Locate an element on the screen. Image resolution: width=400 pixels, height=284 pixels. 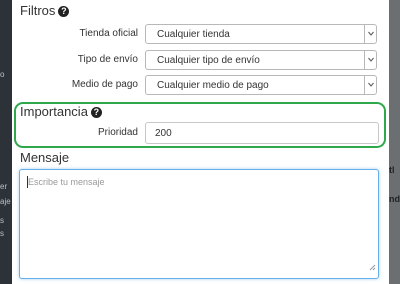
payment-method-select: Cualquier medio de pago is located at coordinates (261, 85).